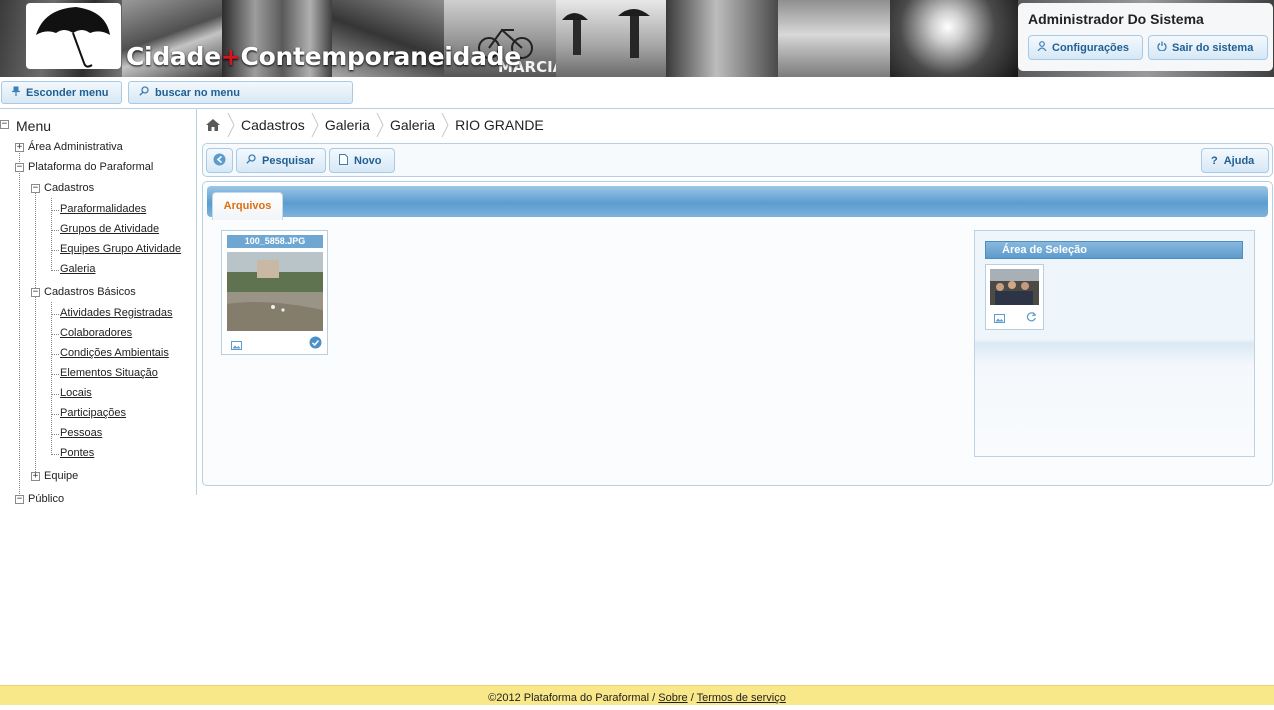 This screenshot has height=710, width=1274. I want to click on collapse-toggle-cadastros-basicos: −, so click(35, 292).